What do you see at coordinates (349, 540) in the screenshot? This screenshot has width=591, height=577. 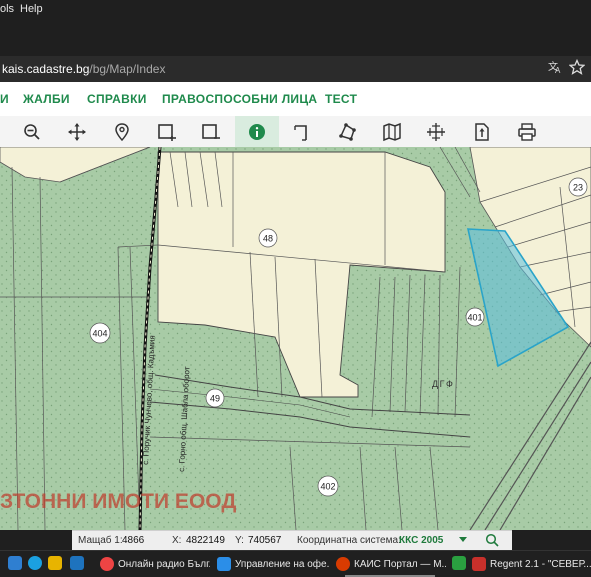 I see `crs-label: Координатна система:` at bounding box center [349, 540].